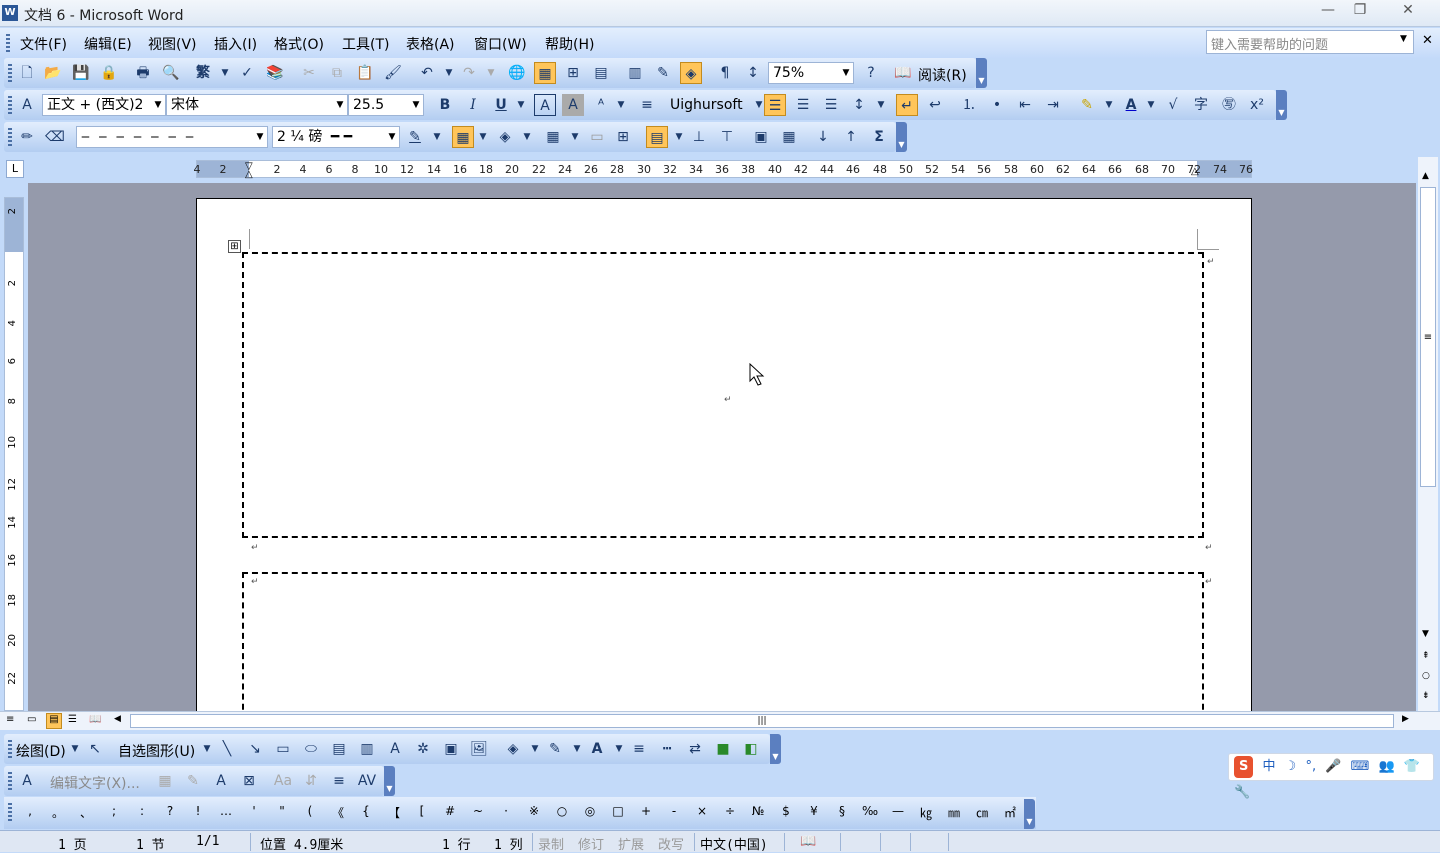  What do you see at coordinates (365, 73) in the screenshot?
I see `paste-icon: 📋` at bounding box center [365, 73].